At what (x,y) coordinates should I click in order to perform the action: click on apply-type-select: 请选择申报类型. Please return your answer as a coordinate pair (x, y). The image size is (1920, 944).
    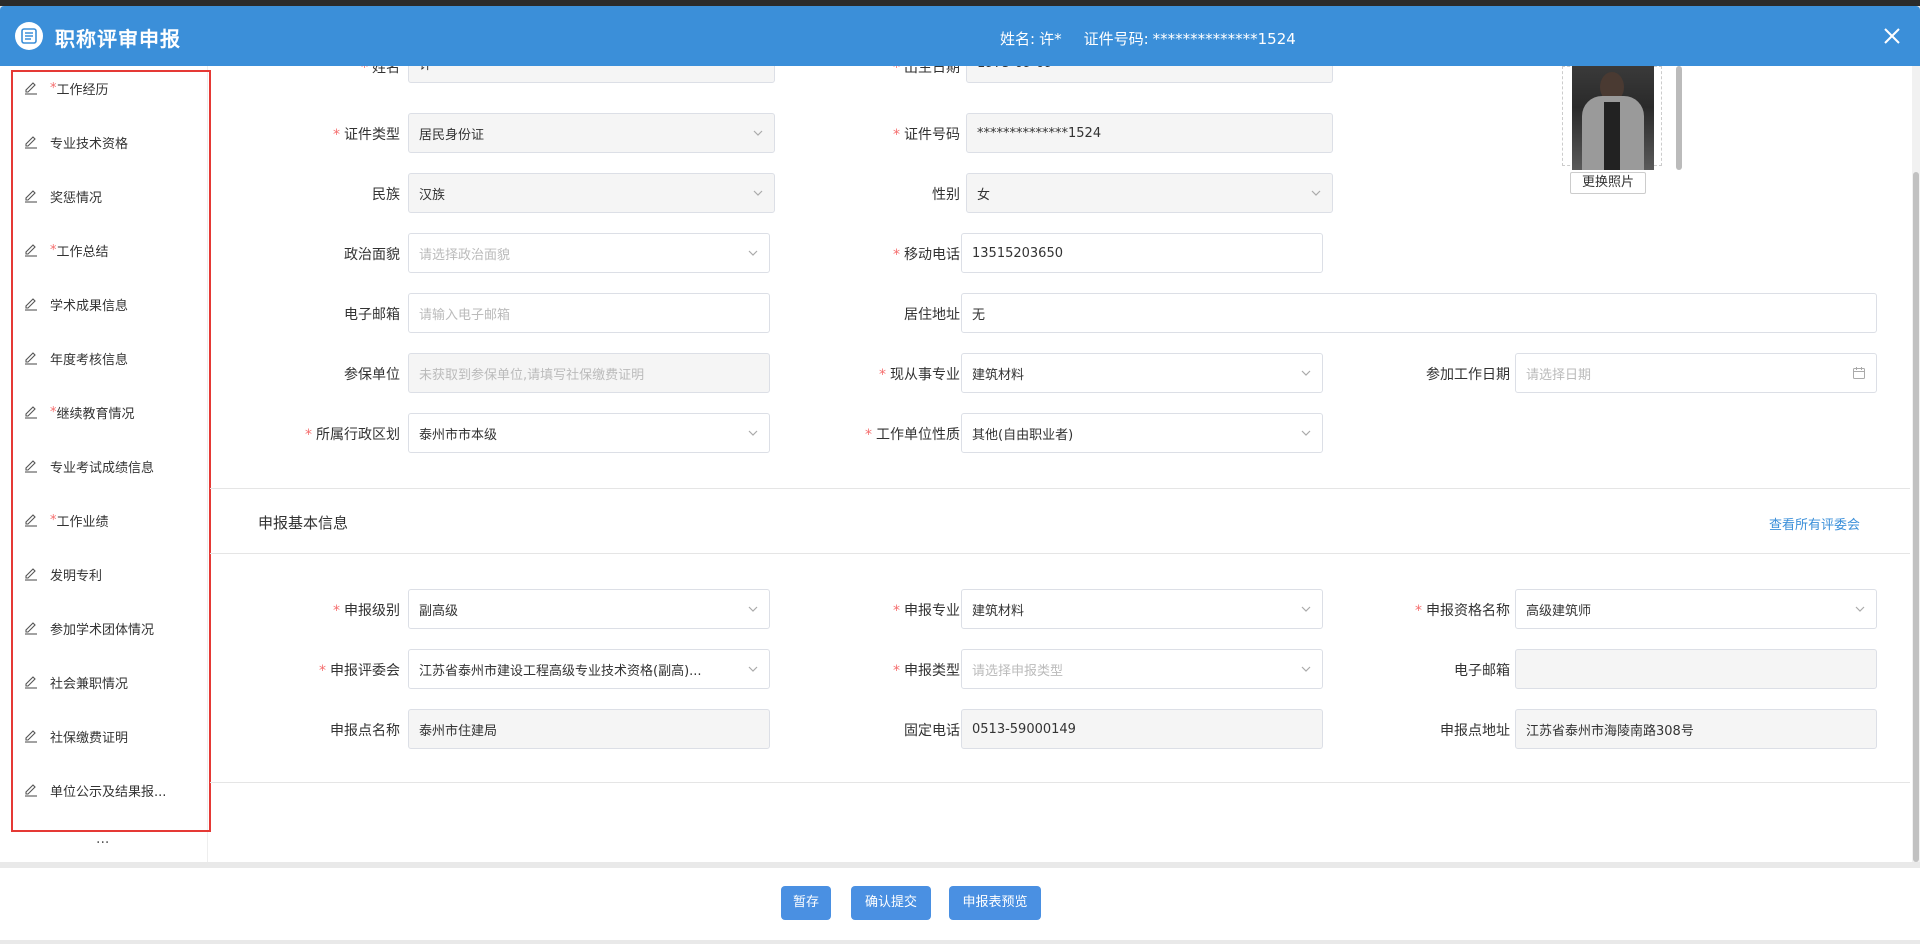
    Looking at the image, I should click on (1142, 669).